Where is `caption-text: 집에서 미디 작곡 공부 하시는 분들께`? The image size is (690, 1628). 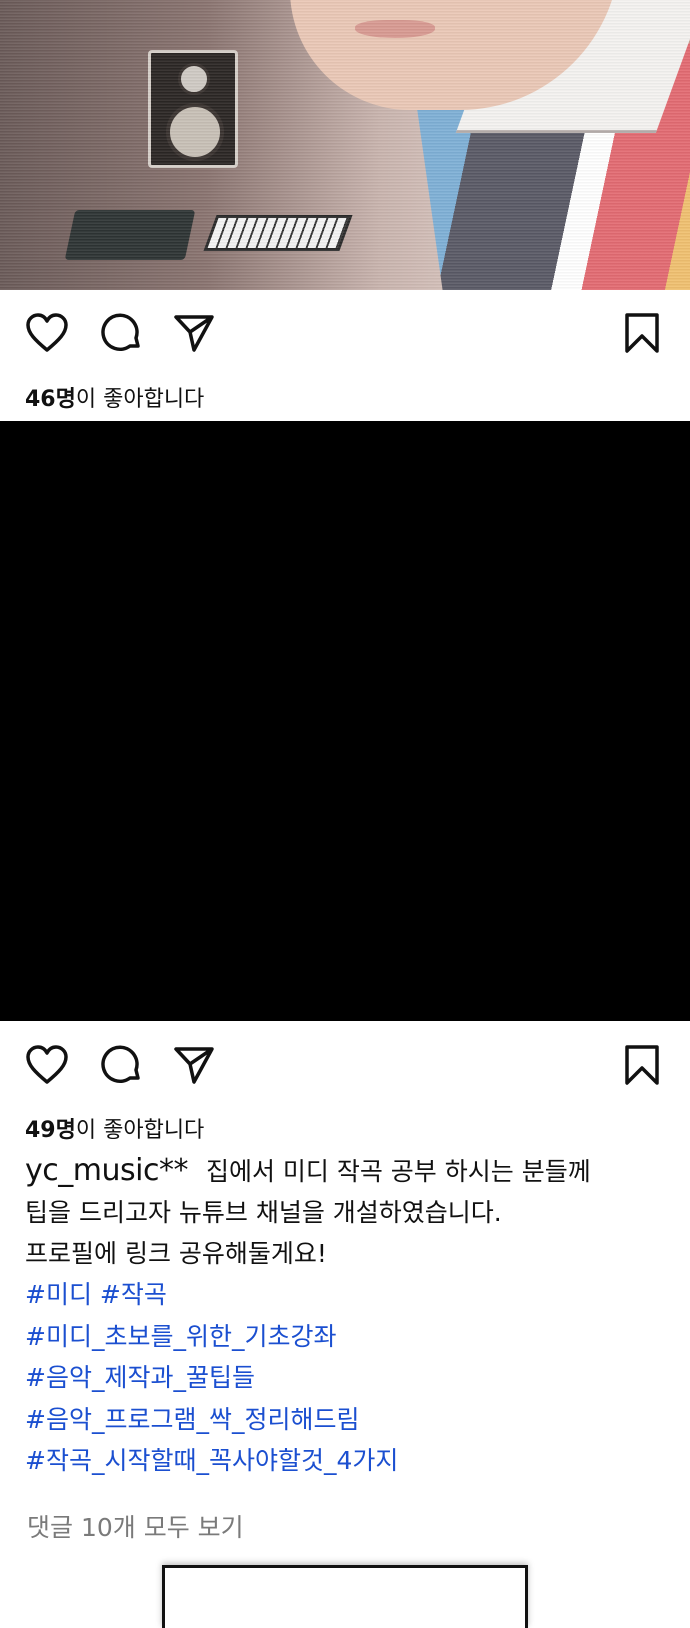
caption-text: 집에서 미디 작곡 공부 하시는 분들께 is located at coordinates (398, 1171).